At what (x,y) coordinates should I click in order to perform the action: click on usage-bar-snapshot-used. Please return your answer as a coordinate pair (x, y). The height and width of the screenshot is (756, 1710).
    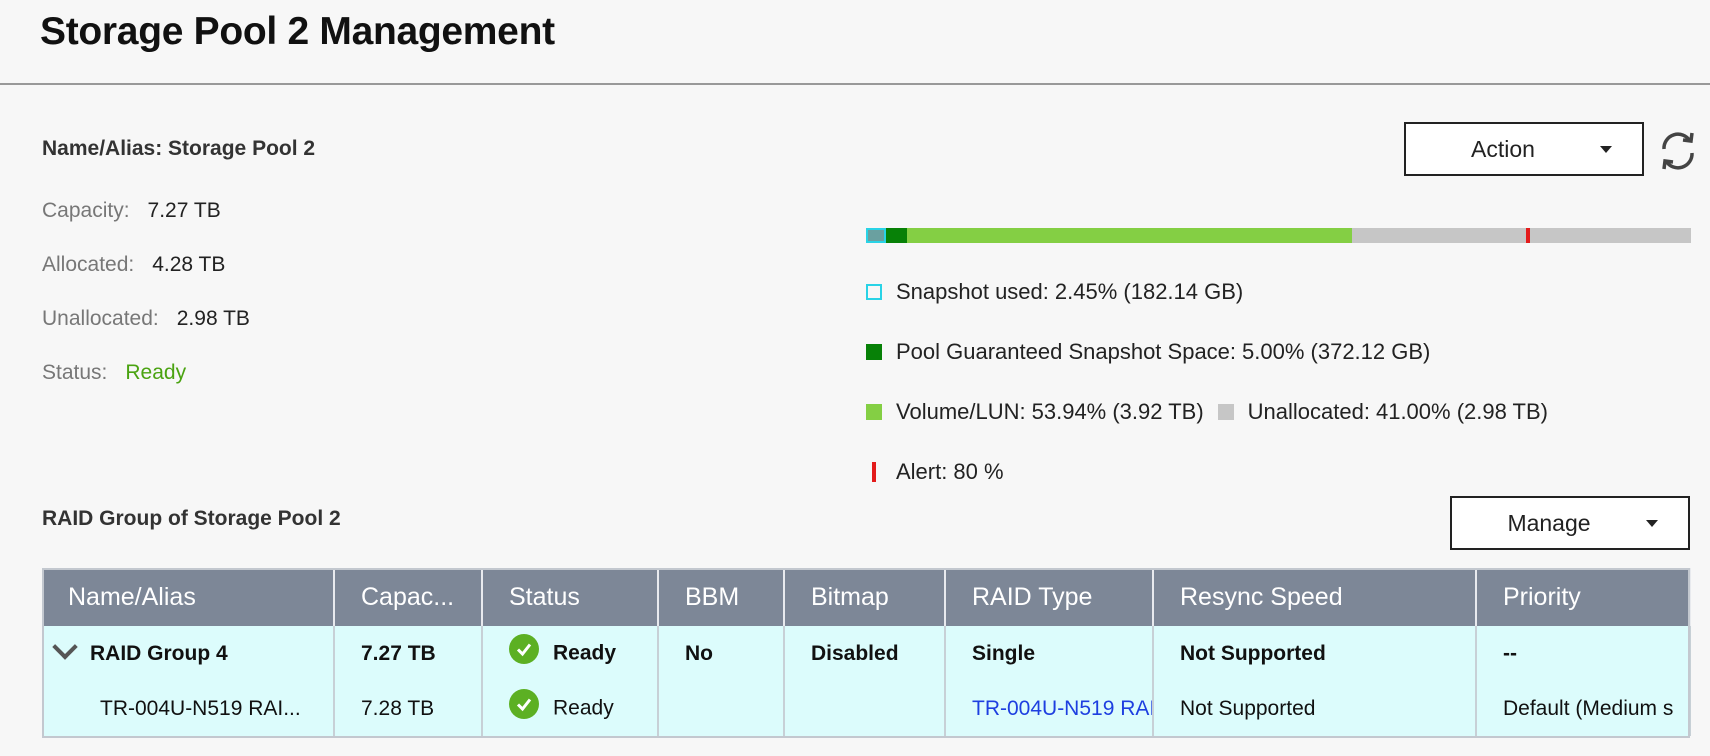
    Looking at the image, I should click on (876, 235).